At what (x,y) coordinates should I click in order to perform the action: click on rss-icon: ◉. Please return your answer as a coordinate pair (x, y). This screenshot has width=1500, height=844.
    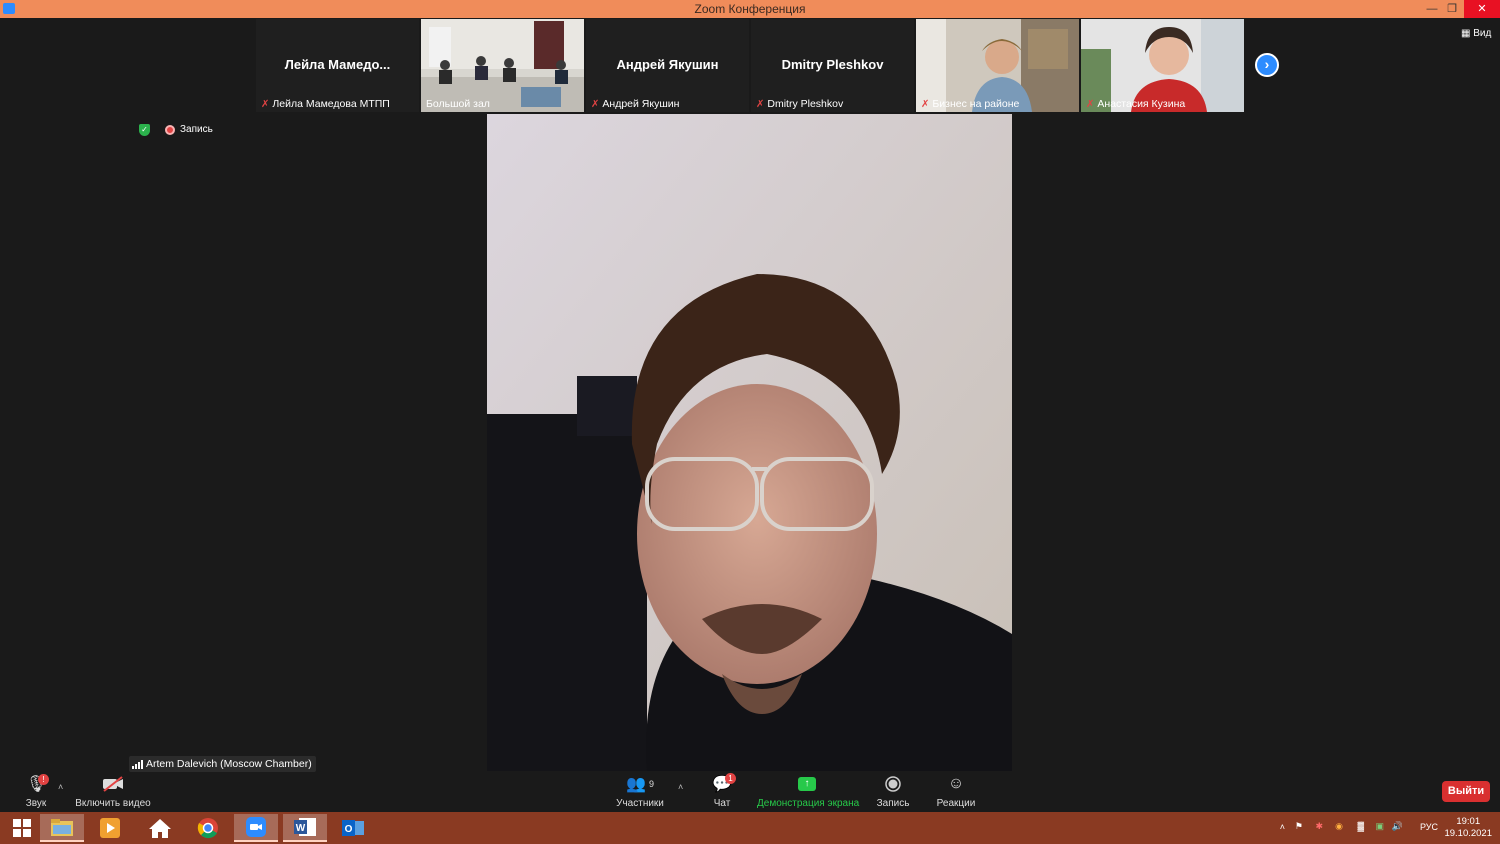
    Looking at the image, I should click on (1339, 826).